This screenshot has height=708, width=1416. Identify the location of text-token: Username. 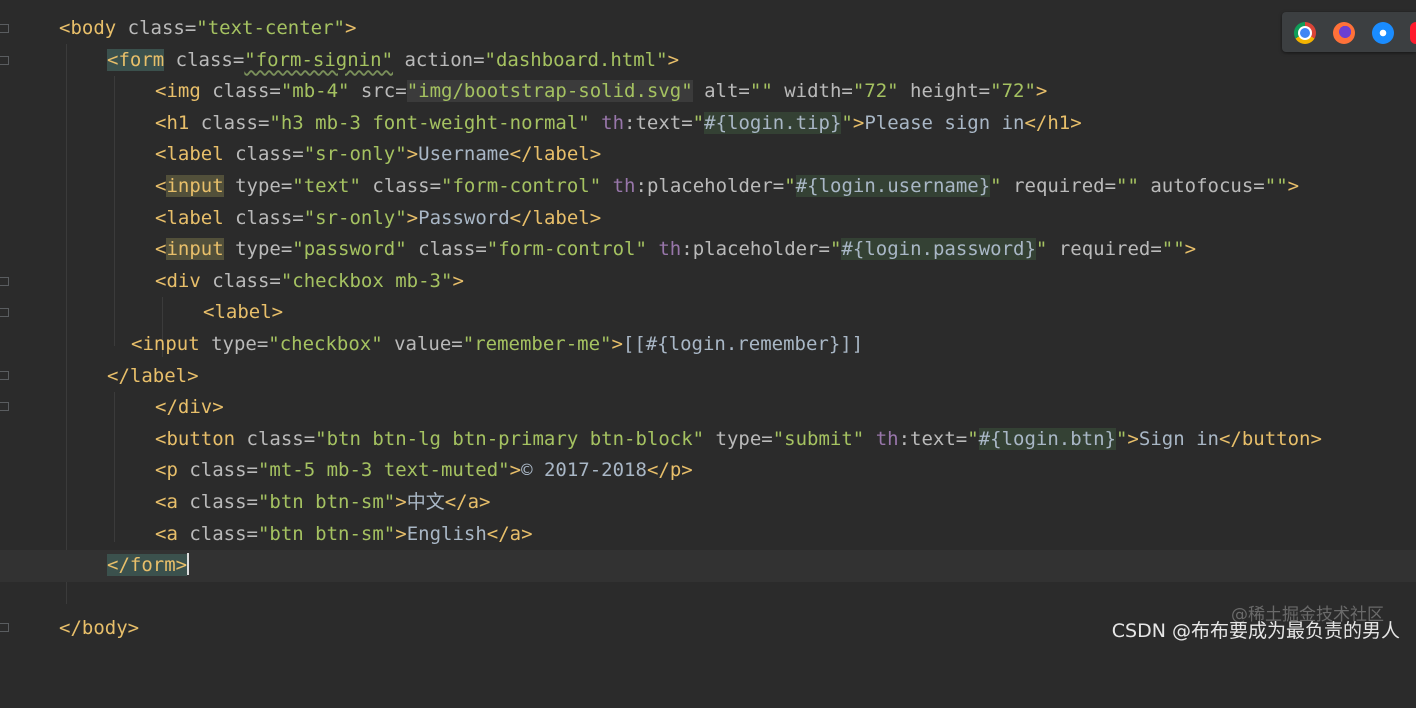
(464, 154).